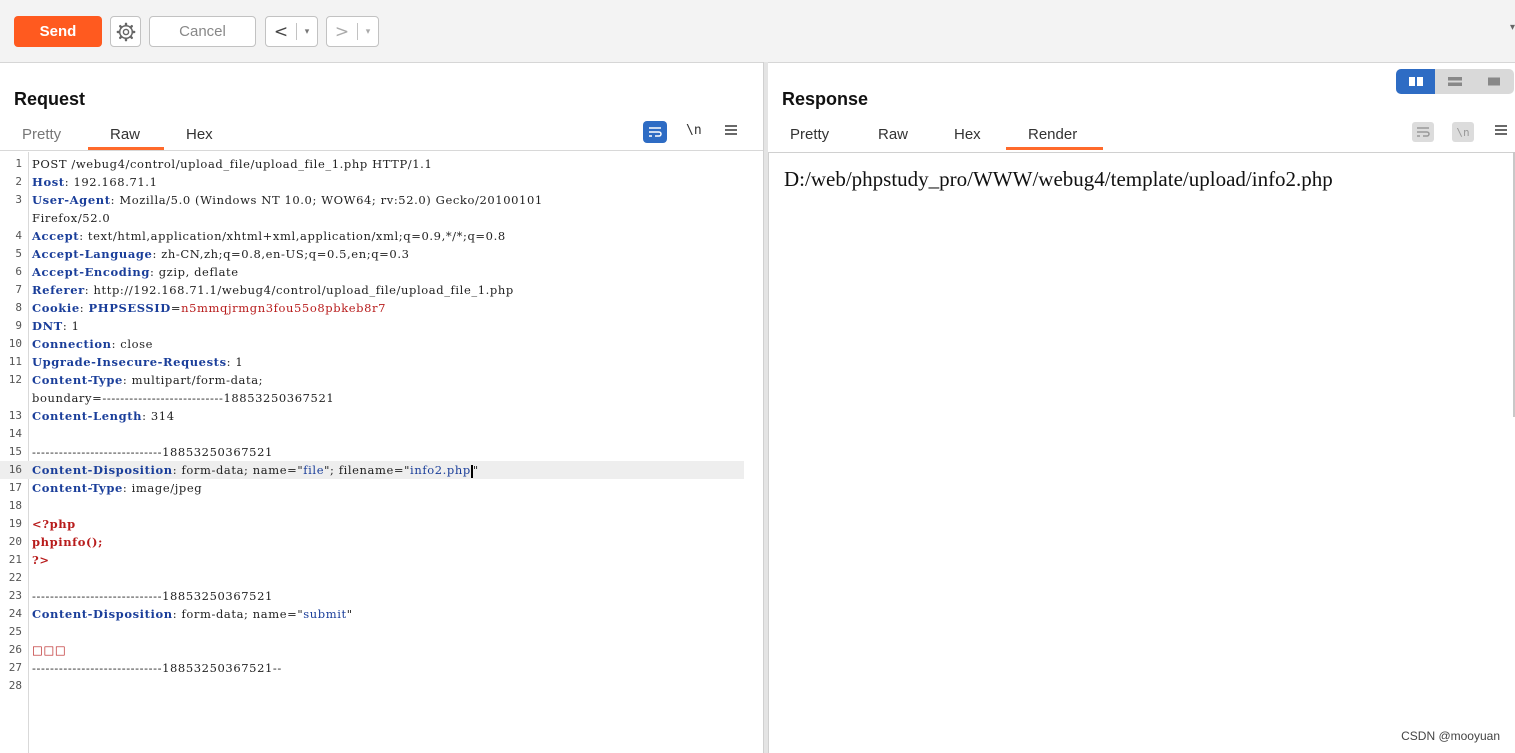 This screenshot has height=753, width=1515. Describe the element at coordinates (381, 542) in the screenshot. I see `code-line: 20 phpinfo();` at that location.